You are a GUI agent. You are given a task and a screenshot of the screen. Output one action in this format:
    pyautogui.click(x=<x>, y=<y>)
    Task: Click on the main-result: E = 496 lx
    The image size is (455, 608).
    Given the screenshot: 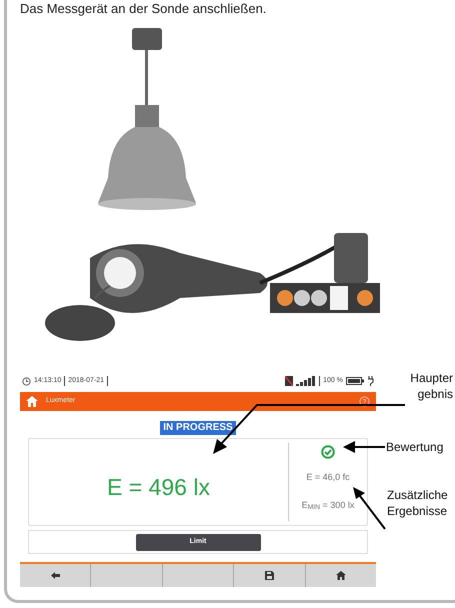 What is the action you would take?
    pyautogui.click(x=158, y=487)
    